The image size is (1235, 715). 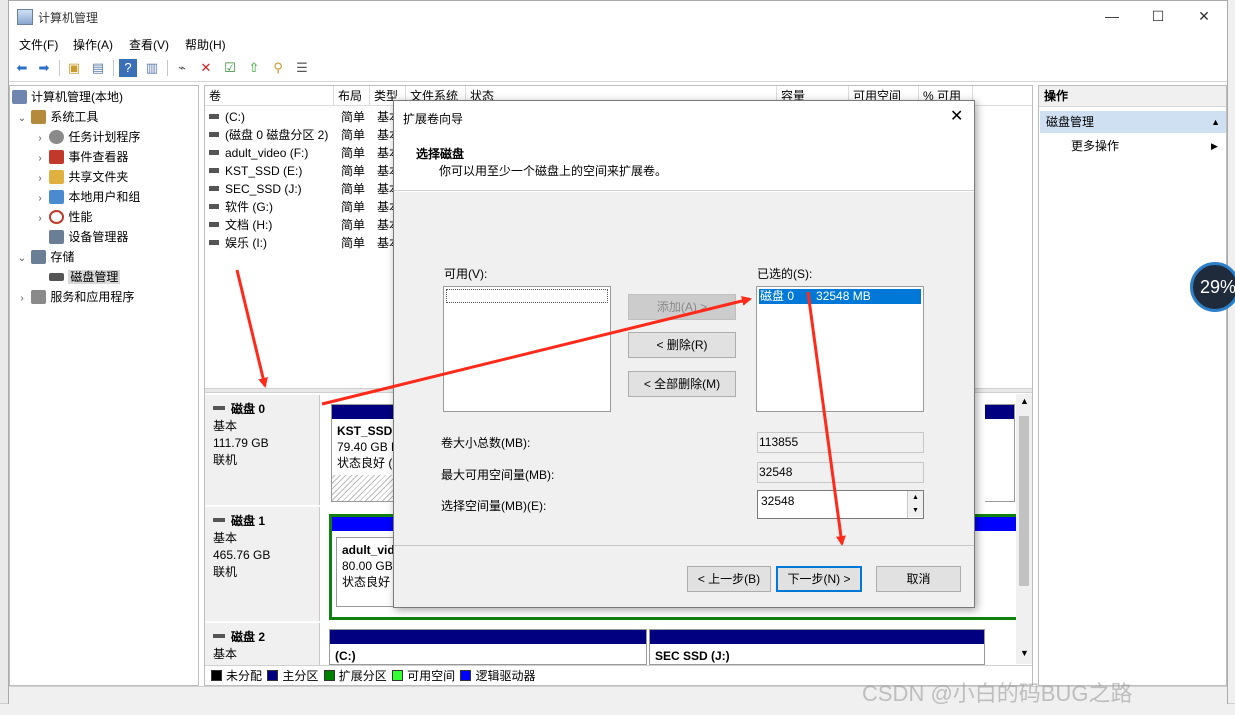 I want to click on disk-view-scrollbar: ▲ ▼, so click(x=1024, y=529).